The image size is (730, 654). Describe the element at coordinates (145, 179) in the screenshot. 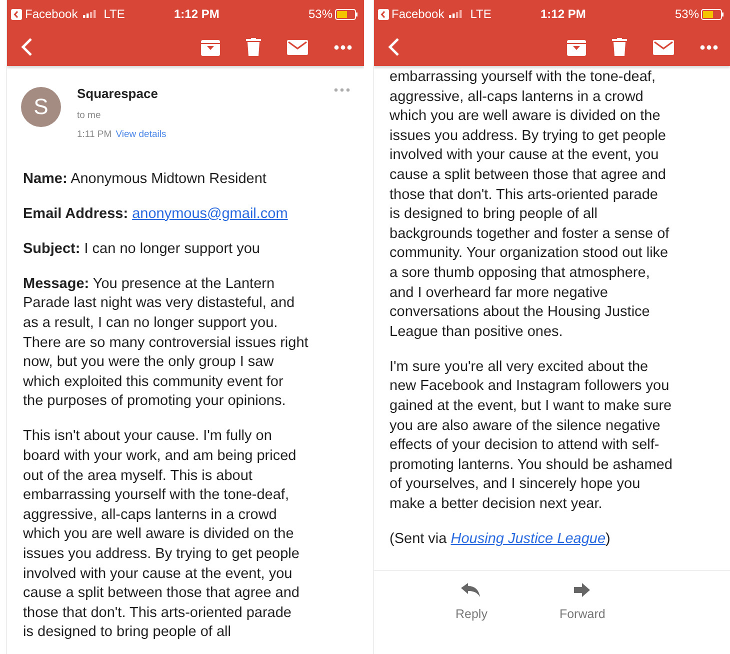

I see `form-field-line: Name: Anonymous Midtown Resident` at that location.